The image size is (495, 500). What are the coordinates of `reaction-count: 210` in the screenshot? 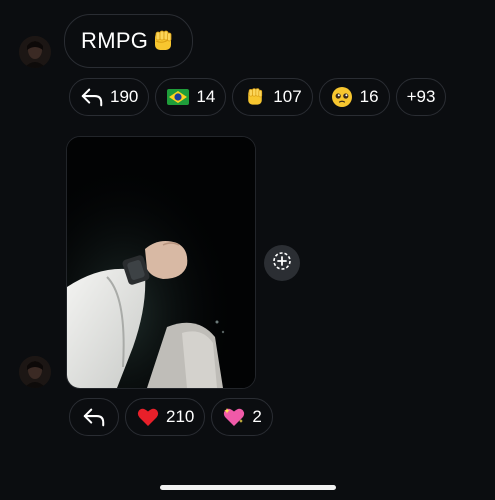 It's located at (180, 416).